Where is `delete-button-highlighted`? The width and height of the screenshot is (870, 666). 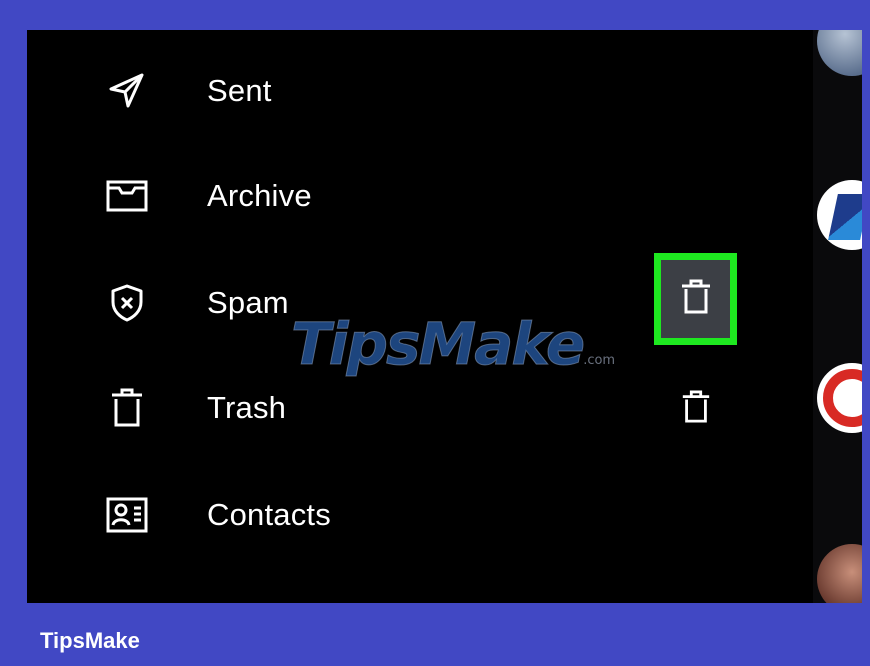
delete-button-highlighted is located at coordinates (695, 299).